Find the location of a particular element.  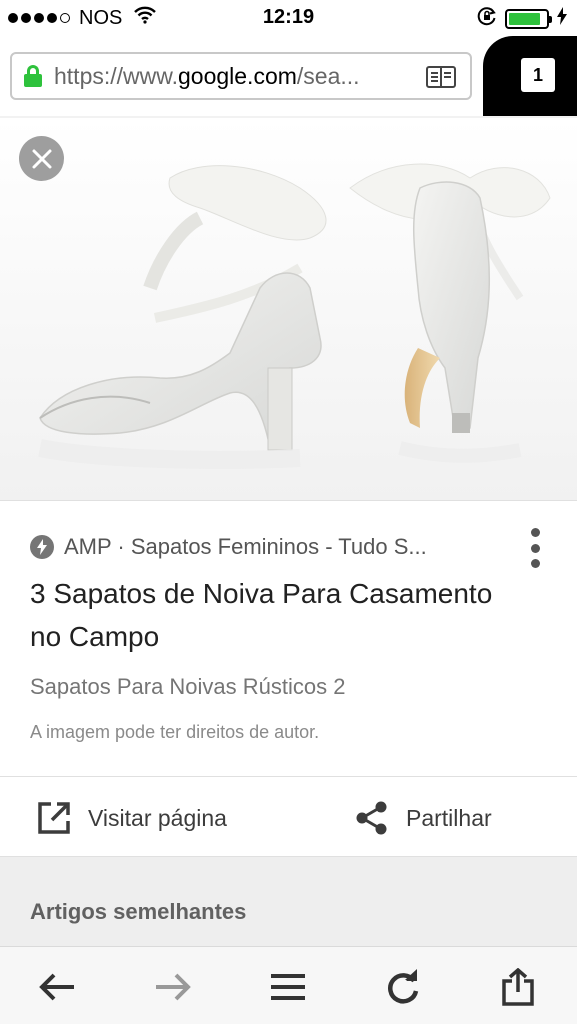

browser-toolbar-top: https://www.google.com/sea... 1 is located at coordinates (288, 76).